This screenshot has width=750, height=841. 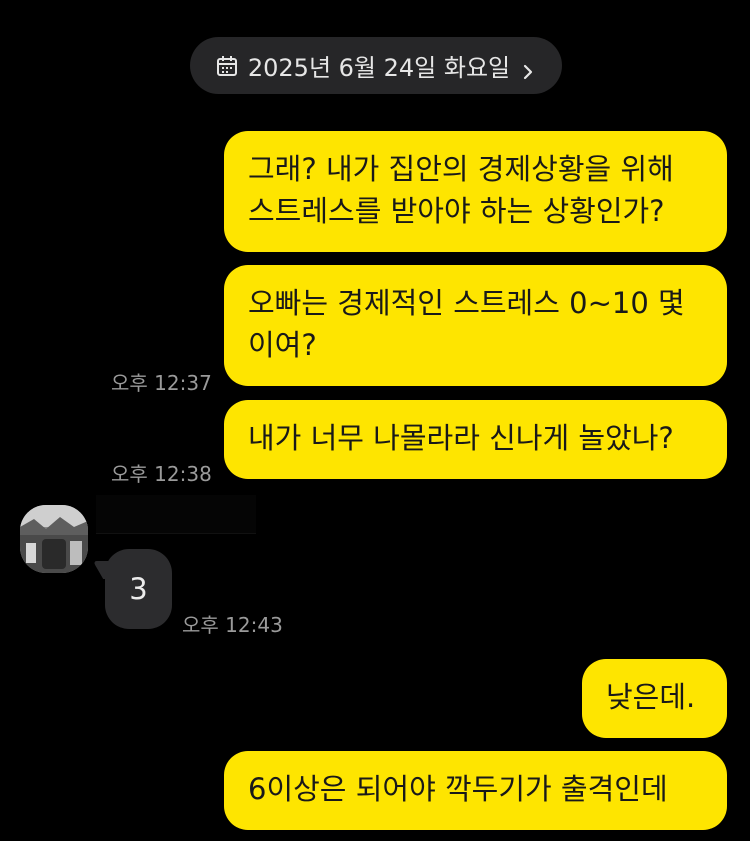 What do you see at coordinates (232, 625) in the screenshot?
I see `message-timestamp: 오후 12:43` at bounding box center [232, 625].